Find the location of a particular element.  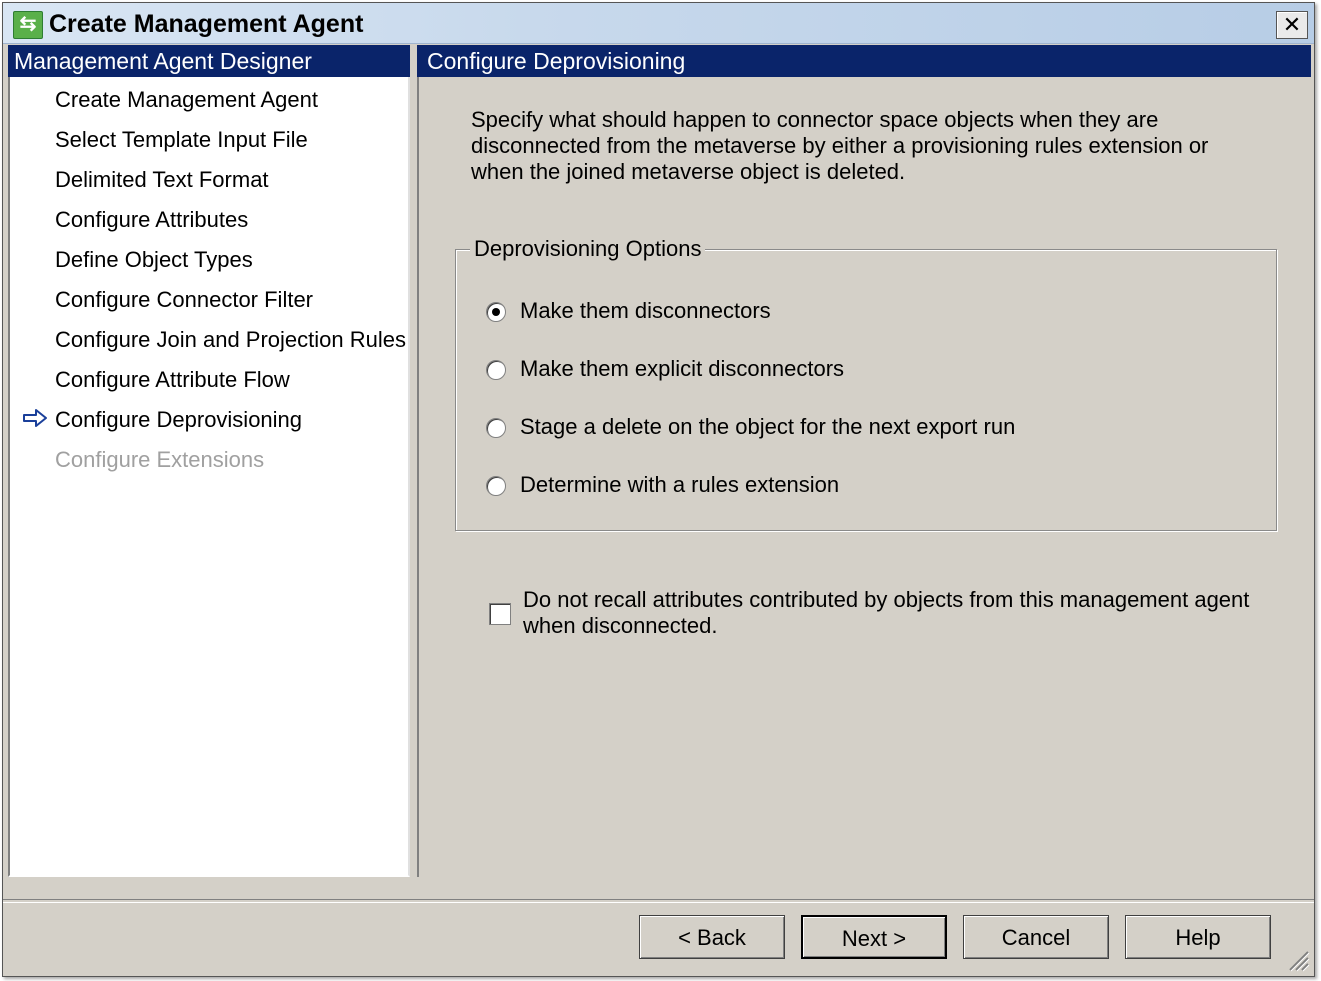

radio-make-disconnectors is located at coordinates (496, 312).